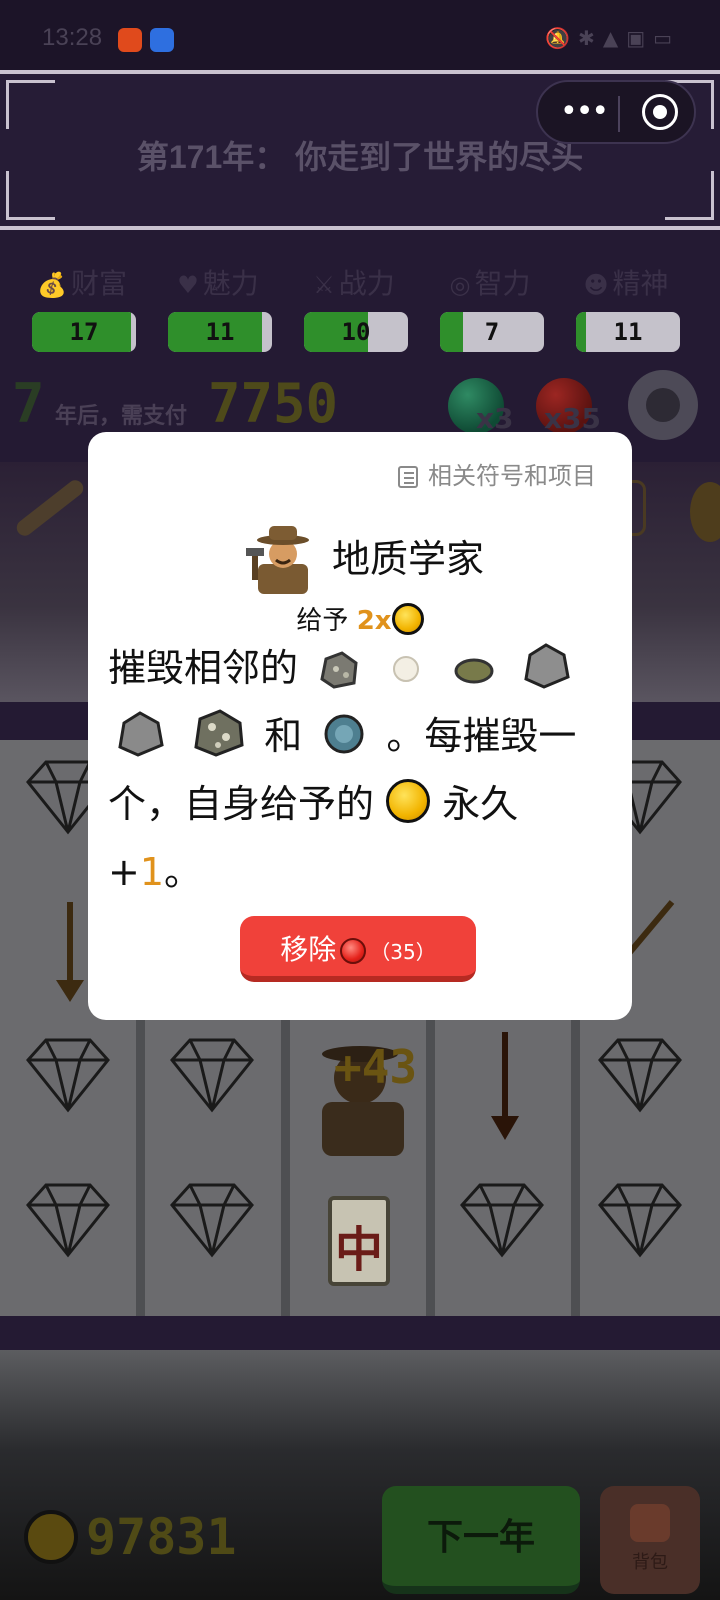 The width and height of the screenshot is (720, 1600). Describe the element at coordinates (162, 40) in the screenshot. I see `browser-notification-icon` at that location.